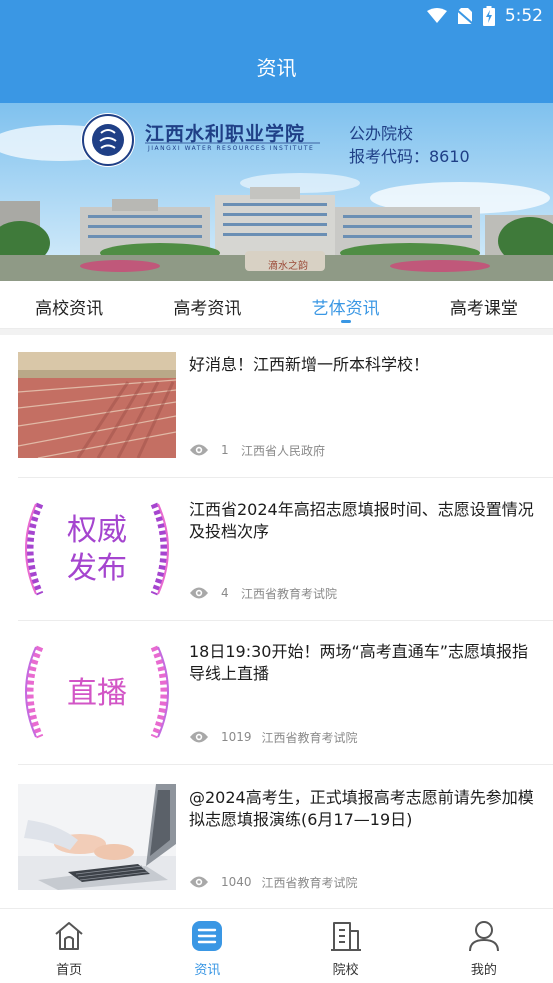 The height and width of the screenshot is (983, 553). I want to click on nav-school: 院校, so click(346, 946).